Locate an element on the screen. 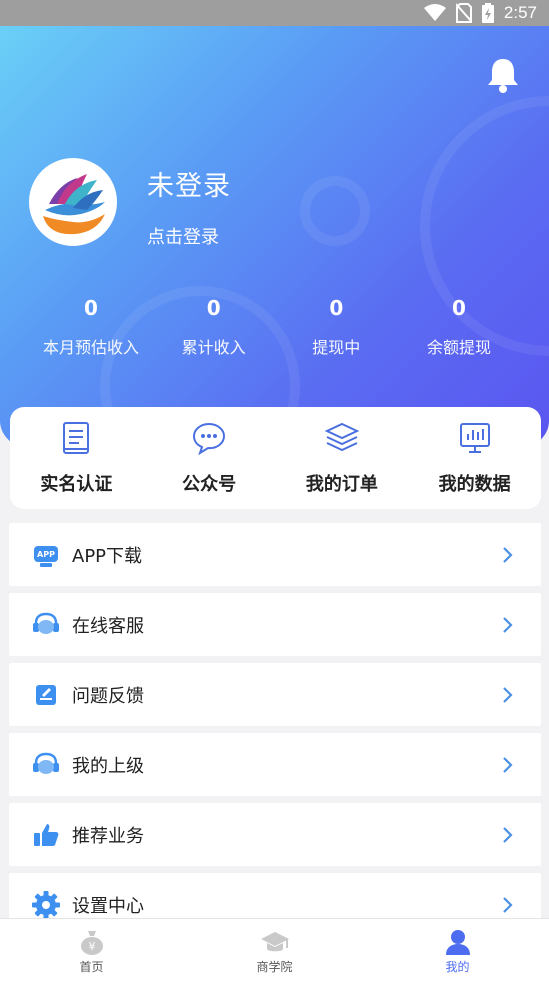 Image resolution: width=549 pixels, height=981 pixels. bottom-tab-bar: ¥ 首页 商学院 我的 is located at coordinates (274, 949).